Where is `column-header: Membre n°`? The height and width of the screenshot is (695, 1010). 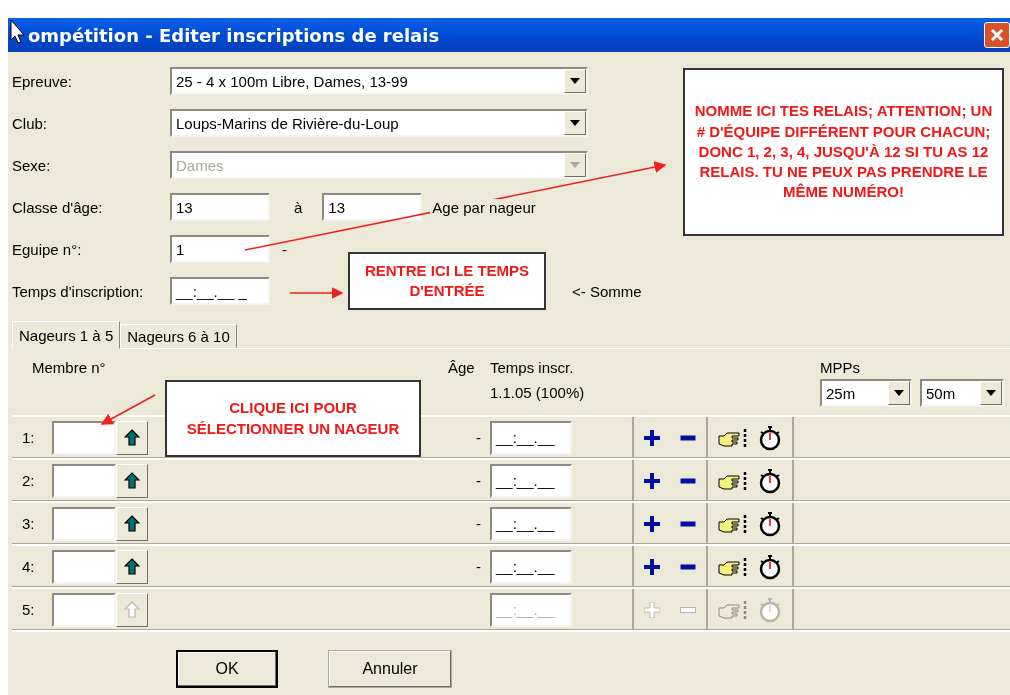
column-header: Membre n° is located at coordinates (69, 367).